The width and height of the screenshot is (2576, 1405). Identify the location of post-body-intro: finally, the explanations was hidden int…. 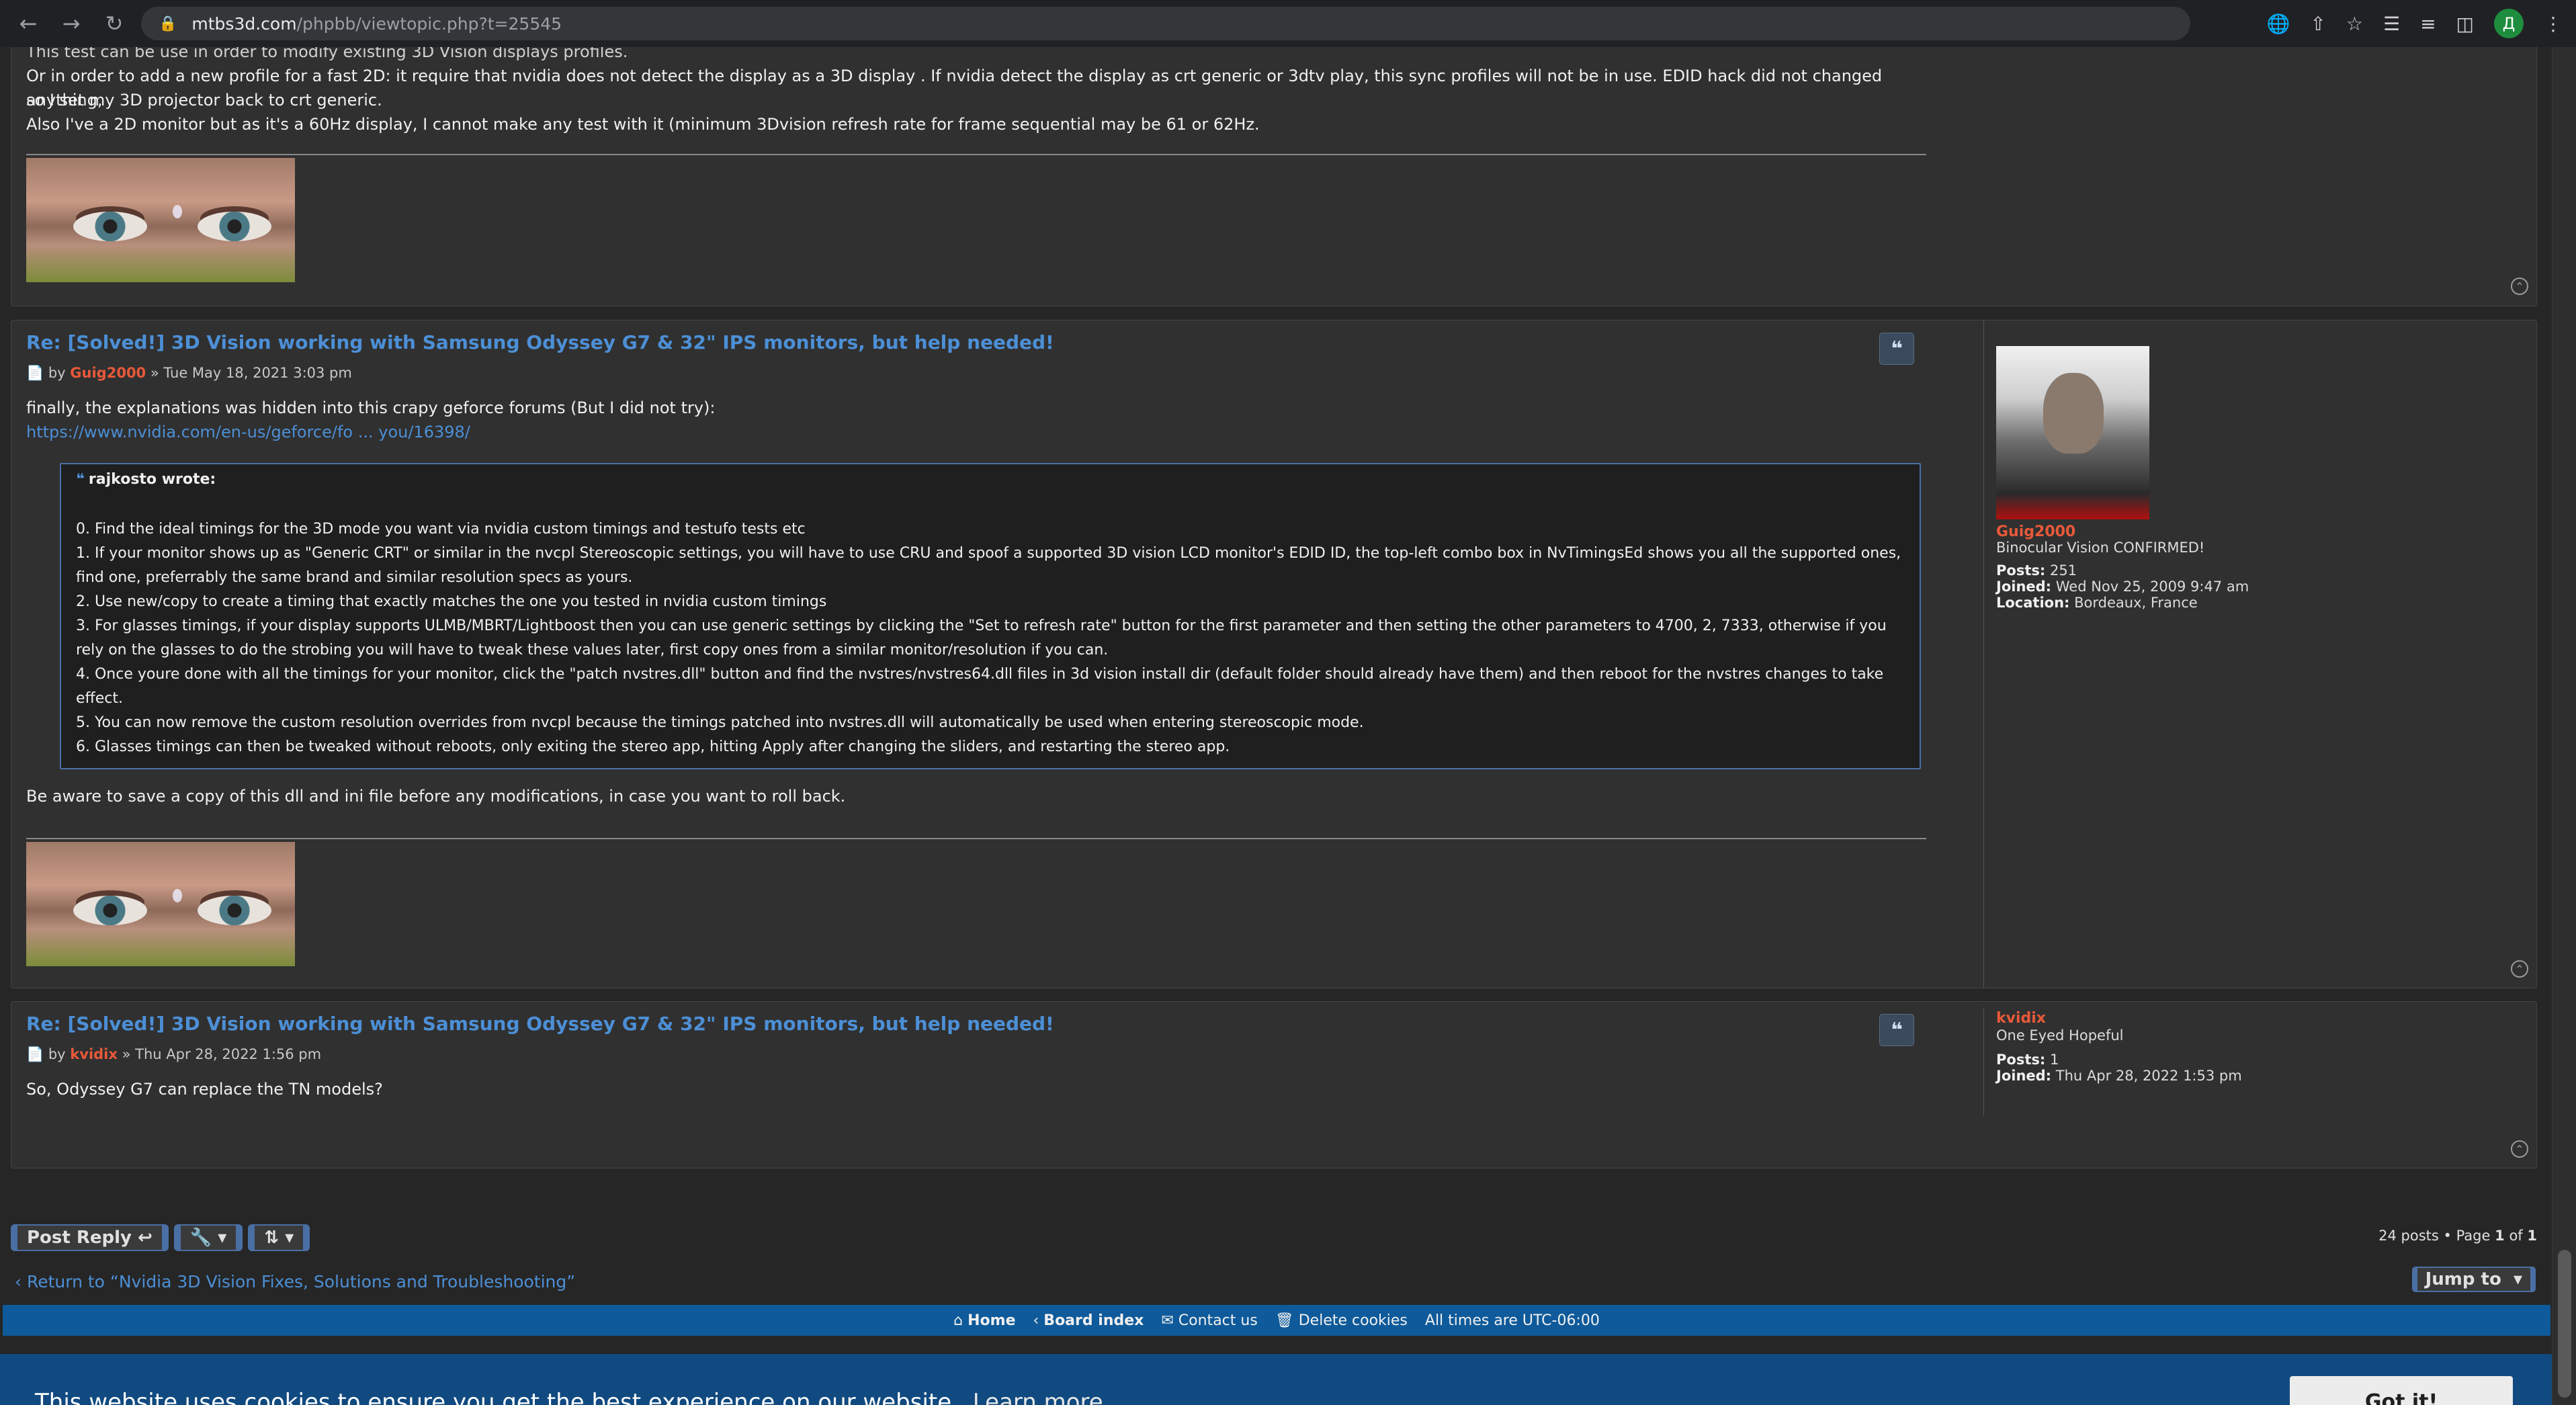
(371, 407).